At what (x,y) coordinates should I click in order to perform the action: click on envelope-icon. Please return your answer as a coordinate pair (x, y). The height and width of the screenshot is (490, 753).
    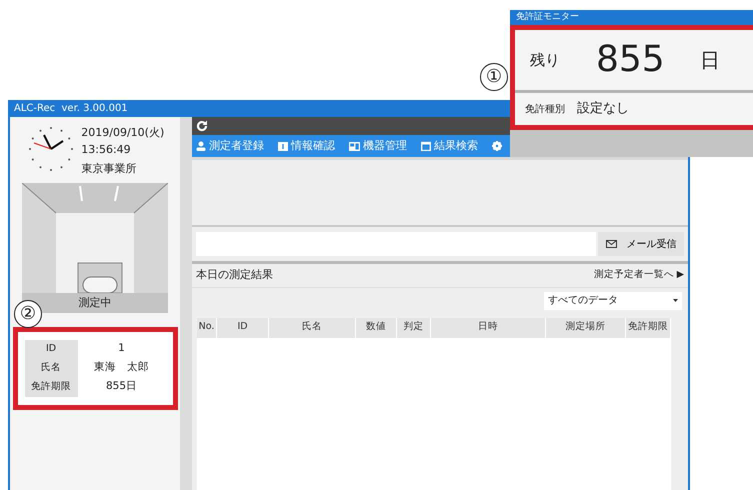
    Looking at the image, I should click on (611, 244).